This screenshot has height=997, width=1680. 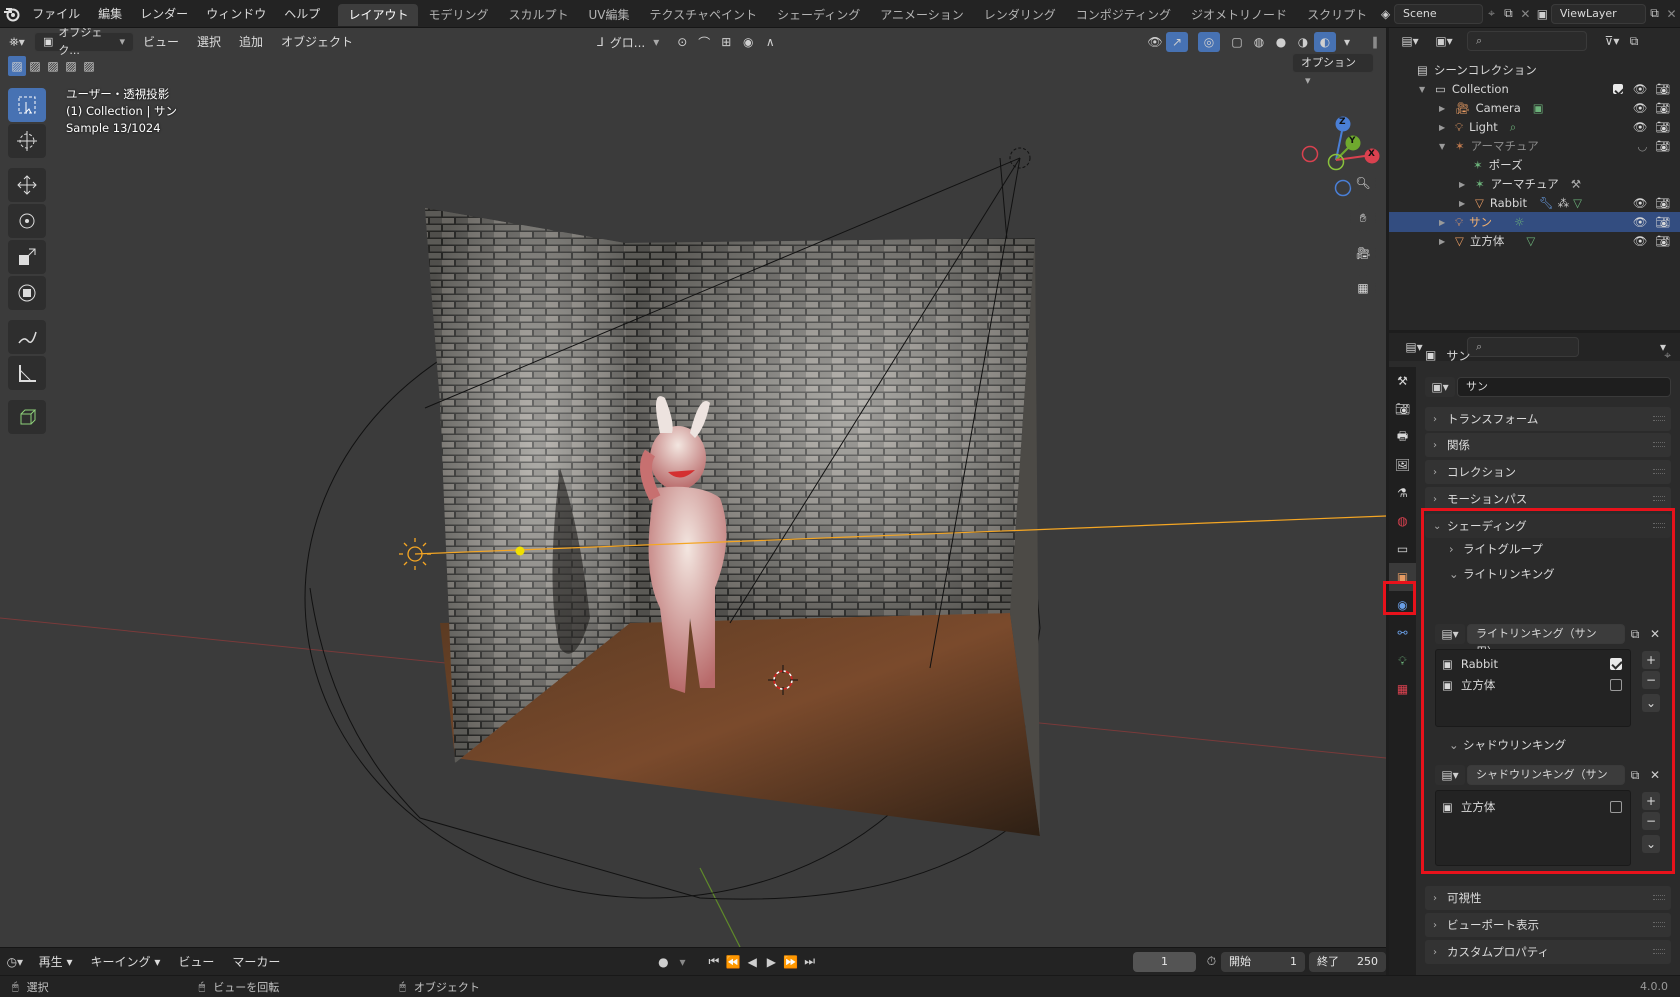 What do you see at coordinates (1617, 89) in the screenshot?
I see `collection-exclude-checkbox` at bounding box center [1617, 89].